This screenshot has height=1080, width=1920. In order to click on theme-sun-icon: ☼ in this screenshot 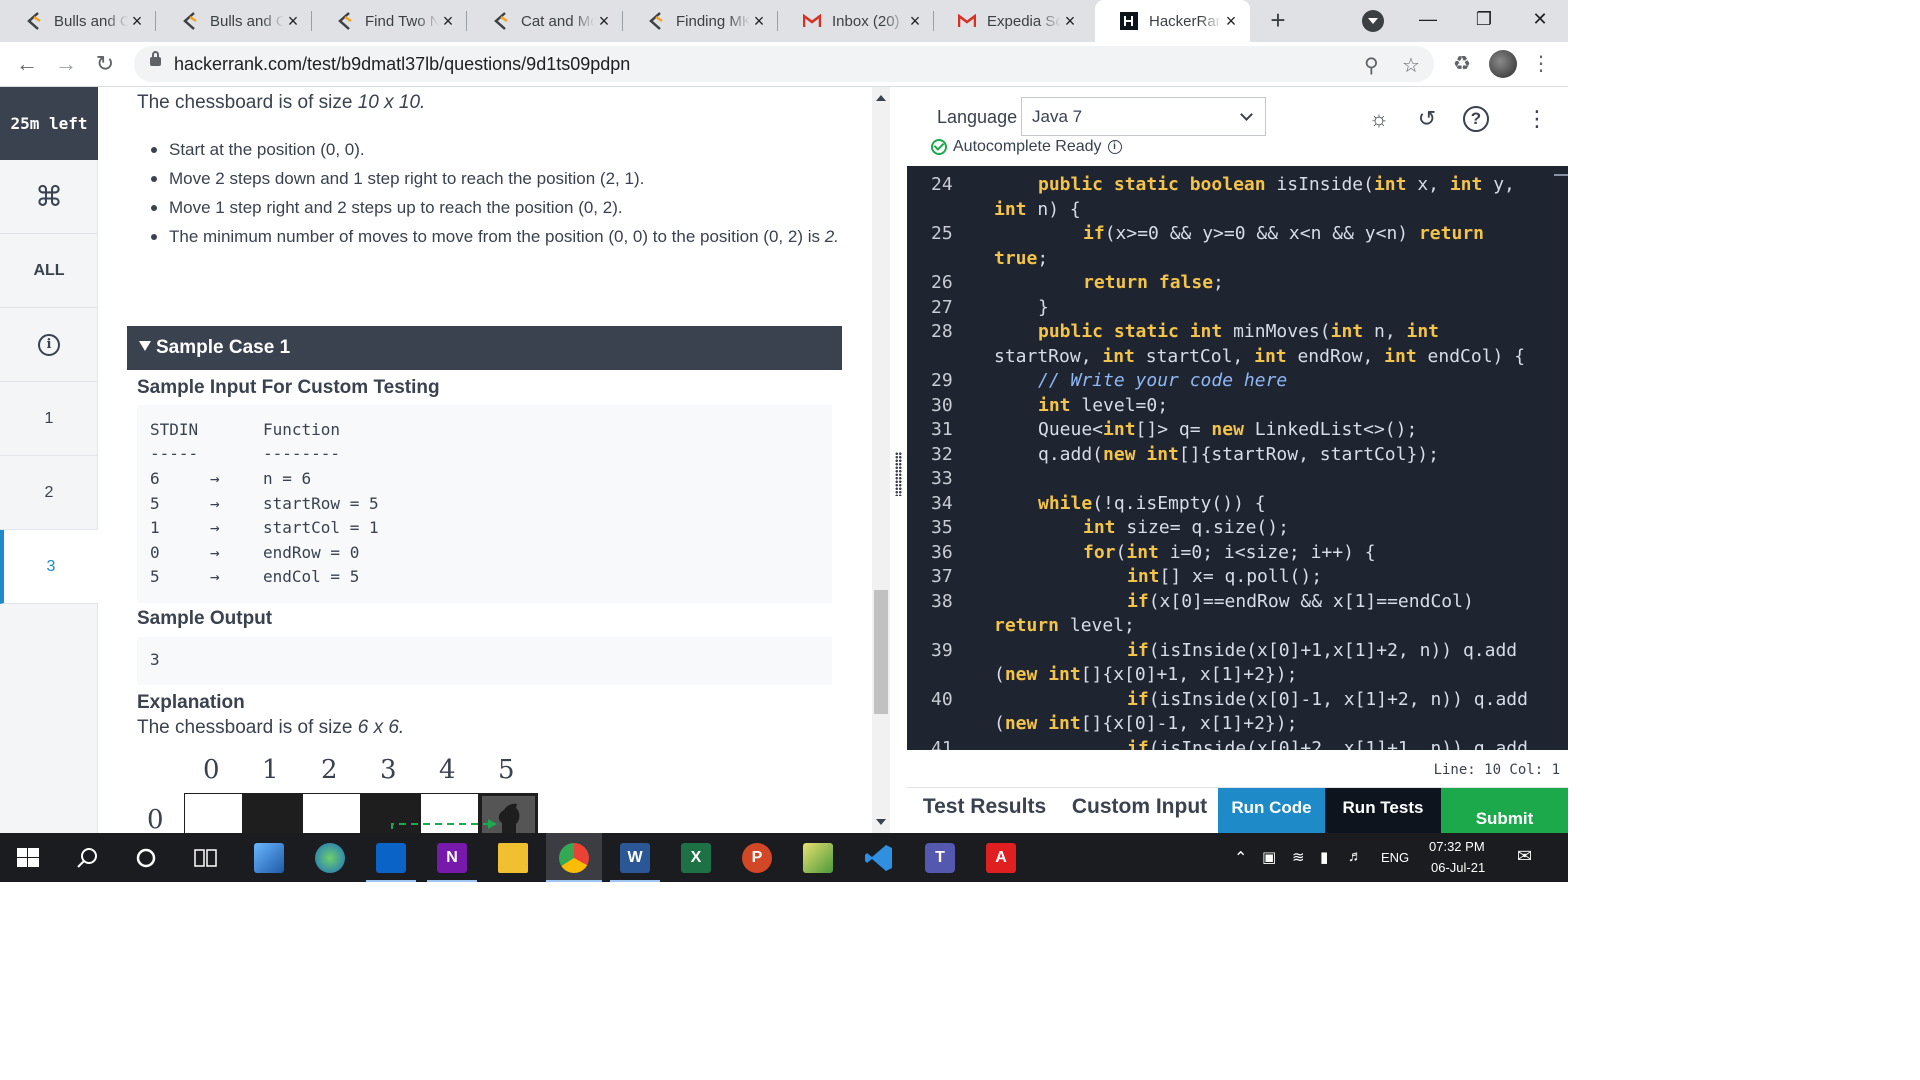, I will do `click(1379, 119)`.